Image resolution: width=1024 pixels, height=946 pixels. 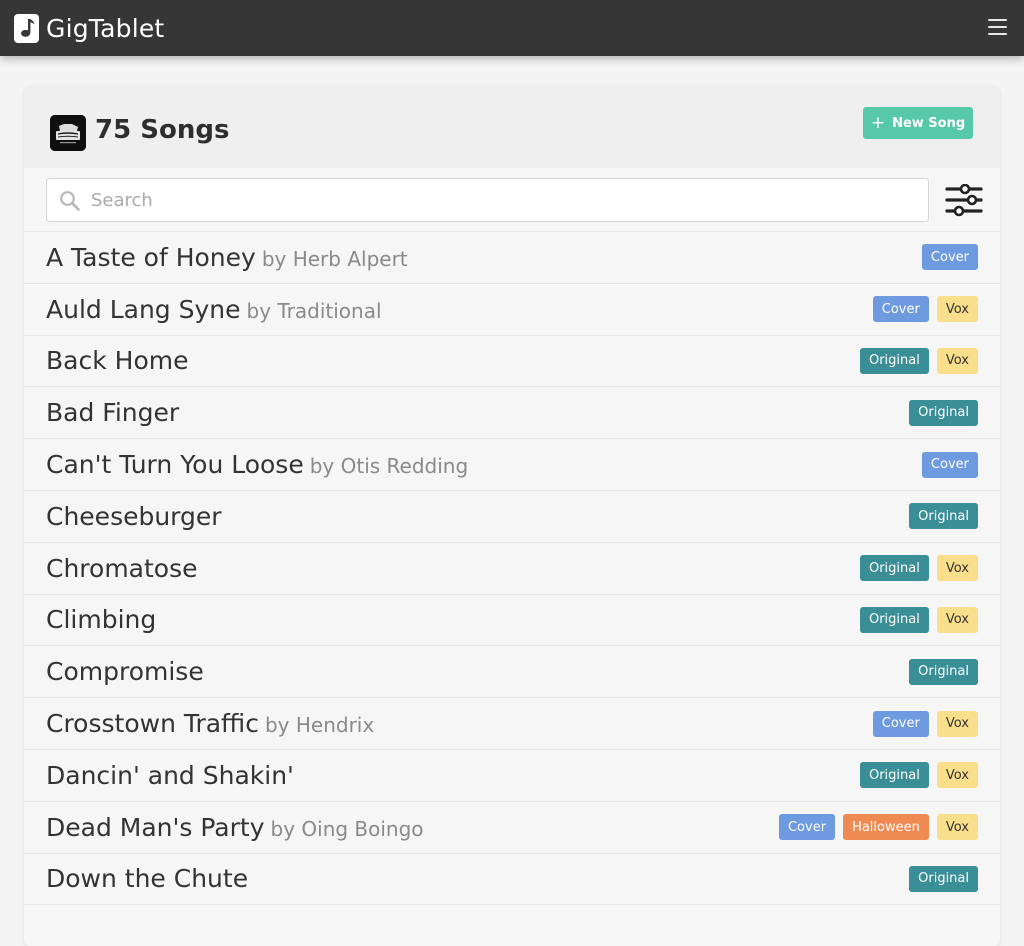 I want to click on song-text: Dead Man's Party by Oing Boingo, so click(x=235, y=827).